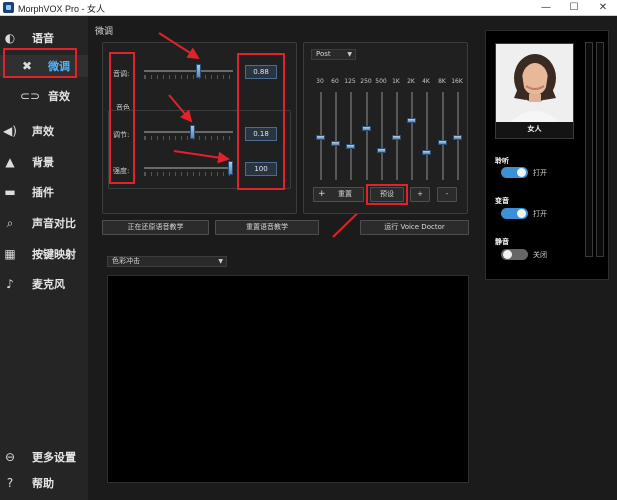 The image size is (617, 500). What do you see at coordinates (420, 194) in the screenshot?
I see `eq-plus-button: +` at bounding box center [420, 194].